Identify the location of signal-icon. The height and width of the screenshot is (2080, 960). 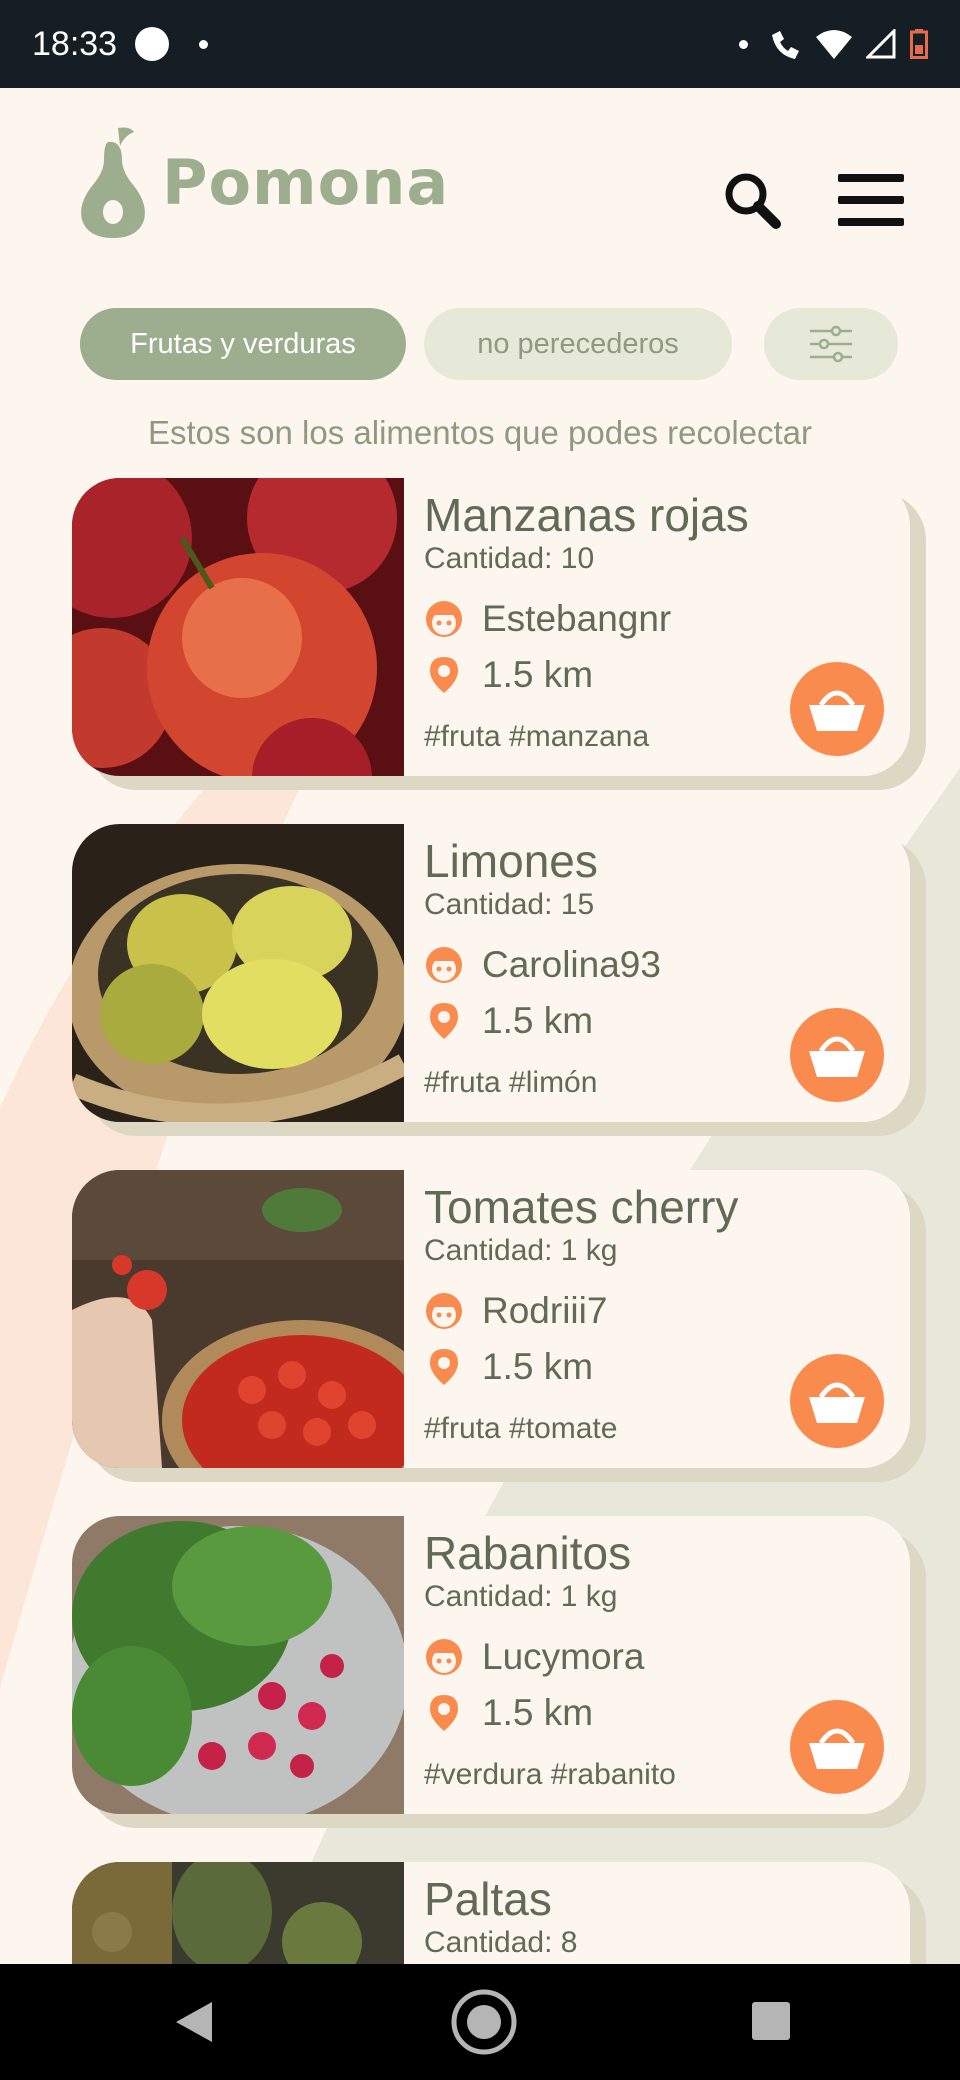
(881, 44).